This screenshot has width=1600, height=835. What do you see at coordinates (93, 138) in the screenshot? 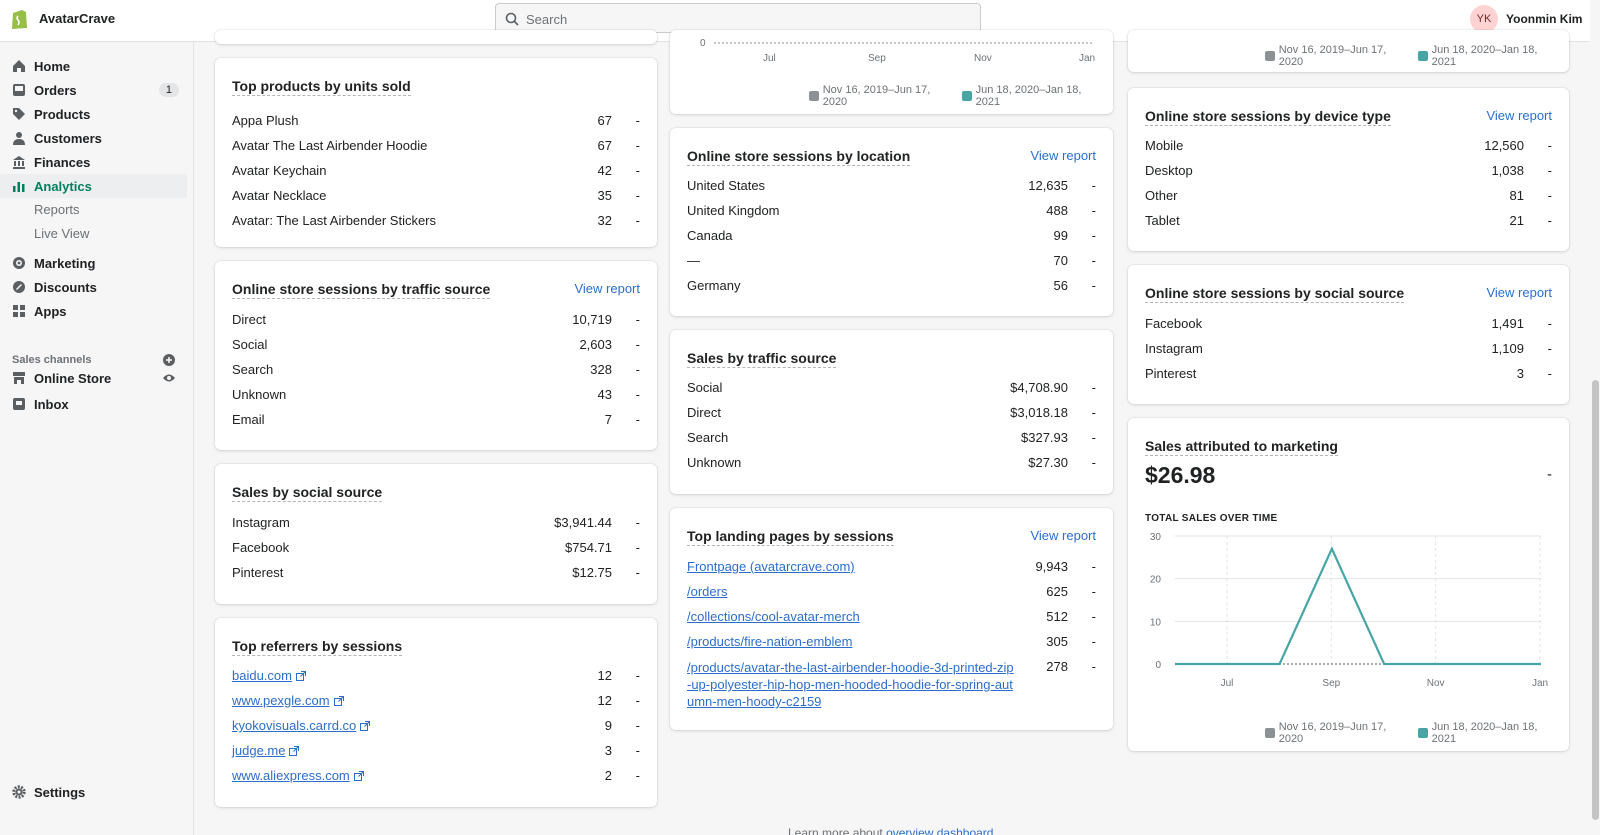
I see `sidebar-item-customers: Customers` at bounding box center [93, 138].